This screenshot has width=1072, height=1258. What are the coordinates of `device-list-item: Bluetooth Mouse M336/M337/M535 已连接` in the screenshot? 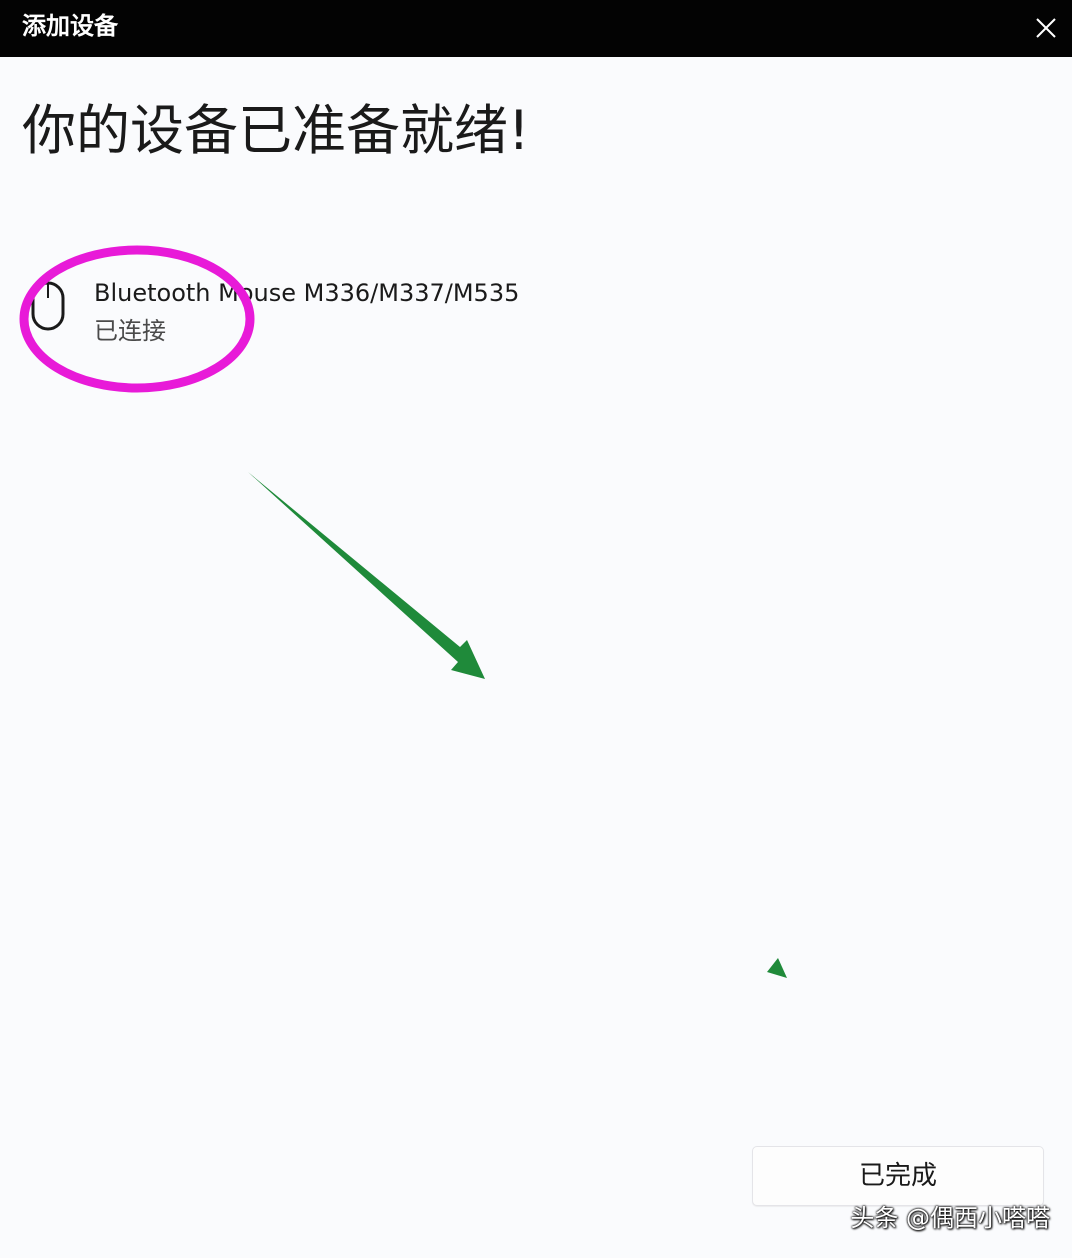 It's located at (298, 314).